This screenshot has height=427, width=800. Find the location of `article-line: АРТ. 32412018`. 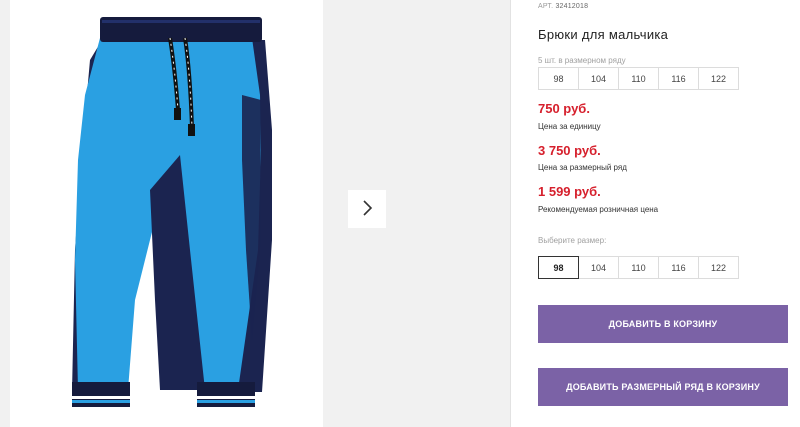

article-line: АРТ. 32412018 is located at coordinates (563, 6).